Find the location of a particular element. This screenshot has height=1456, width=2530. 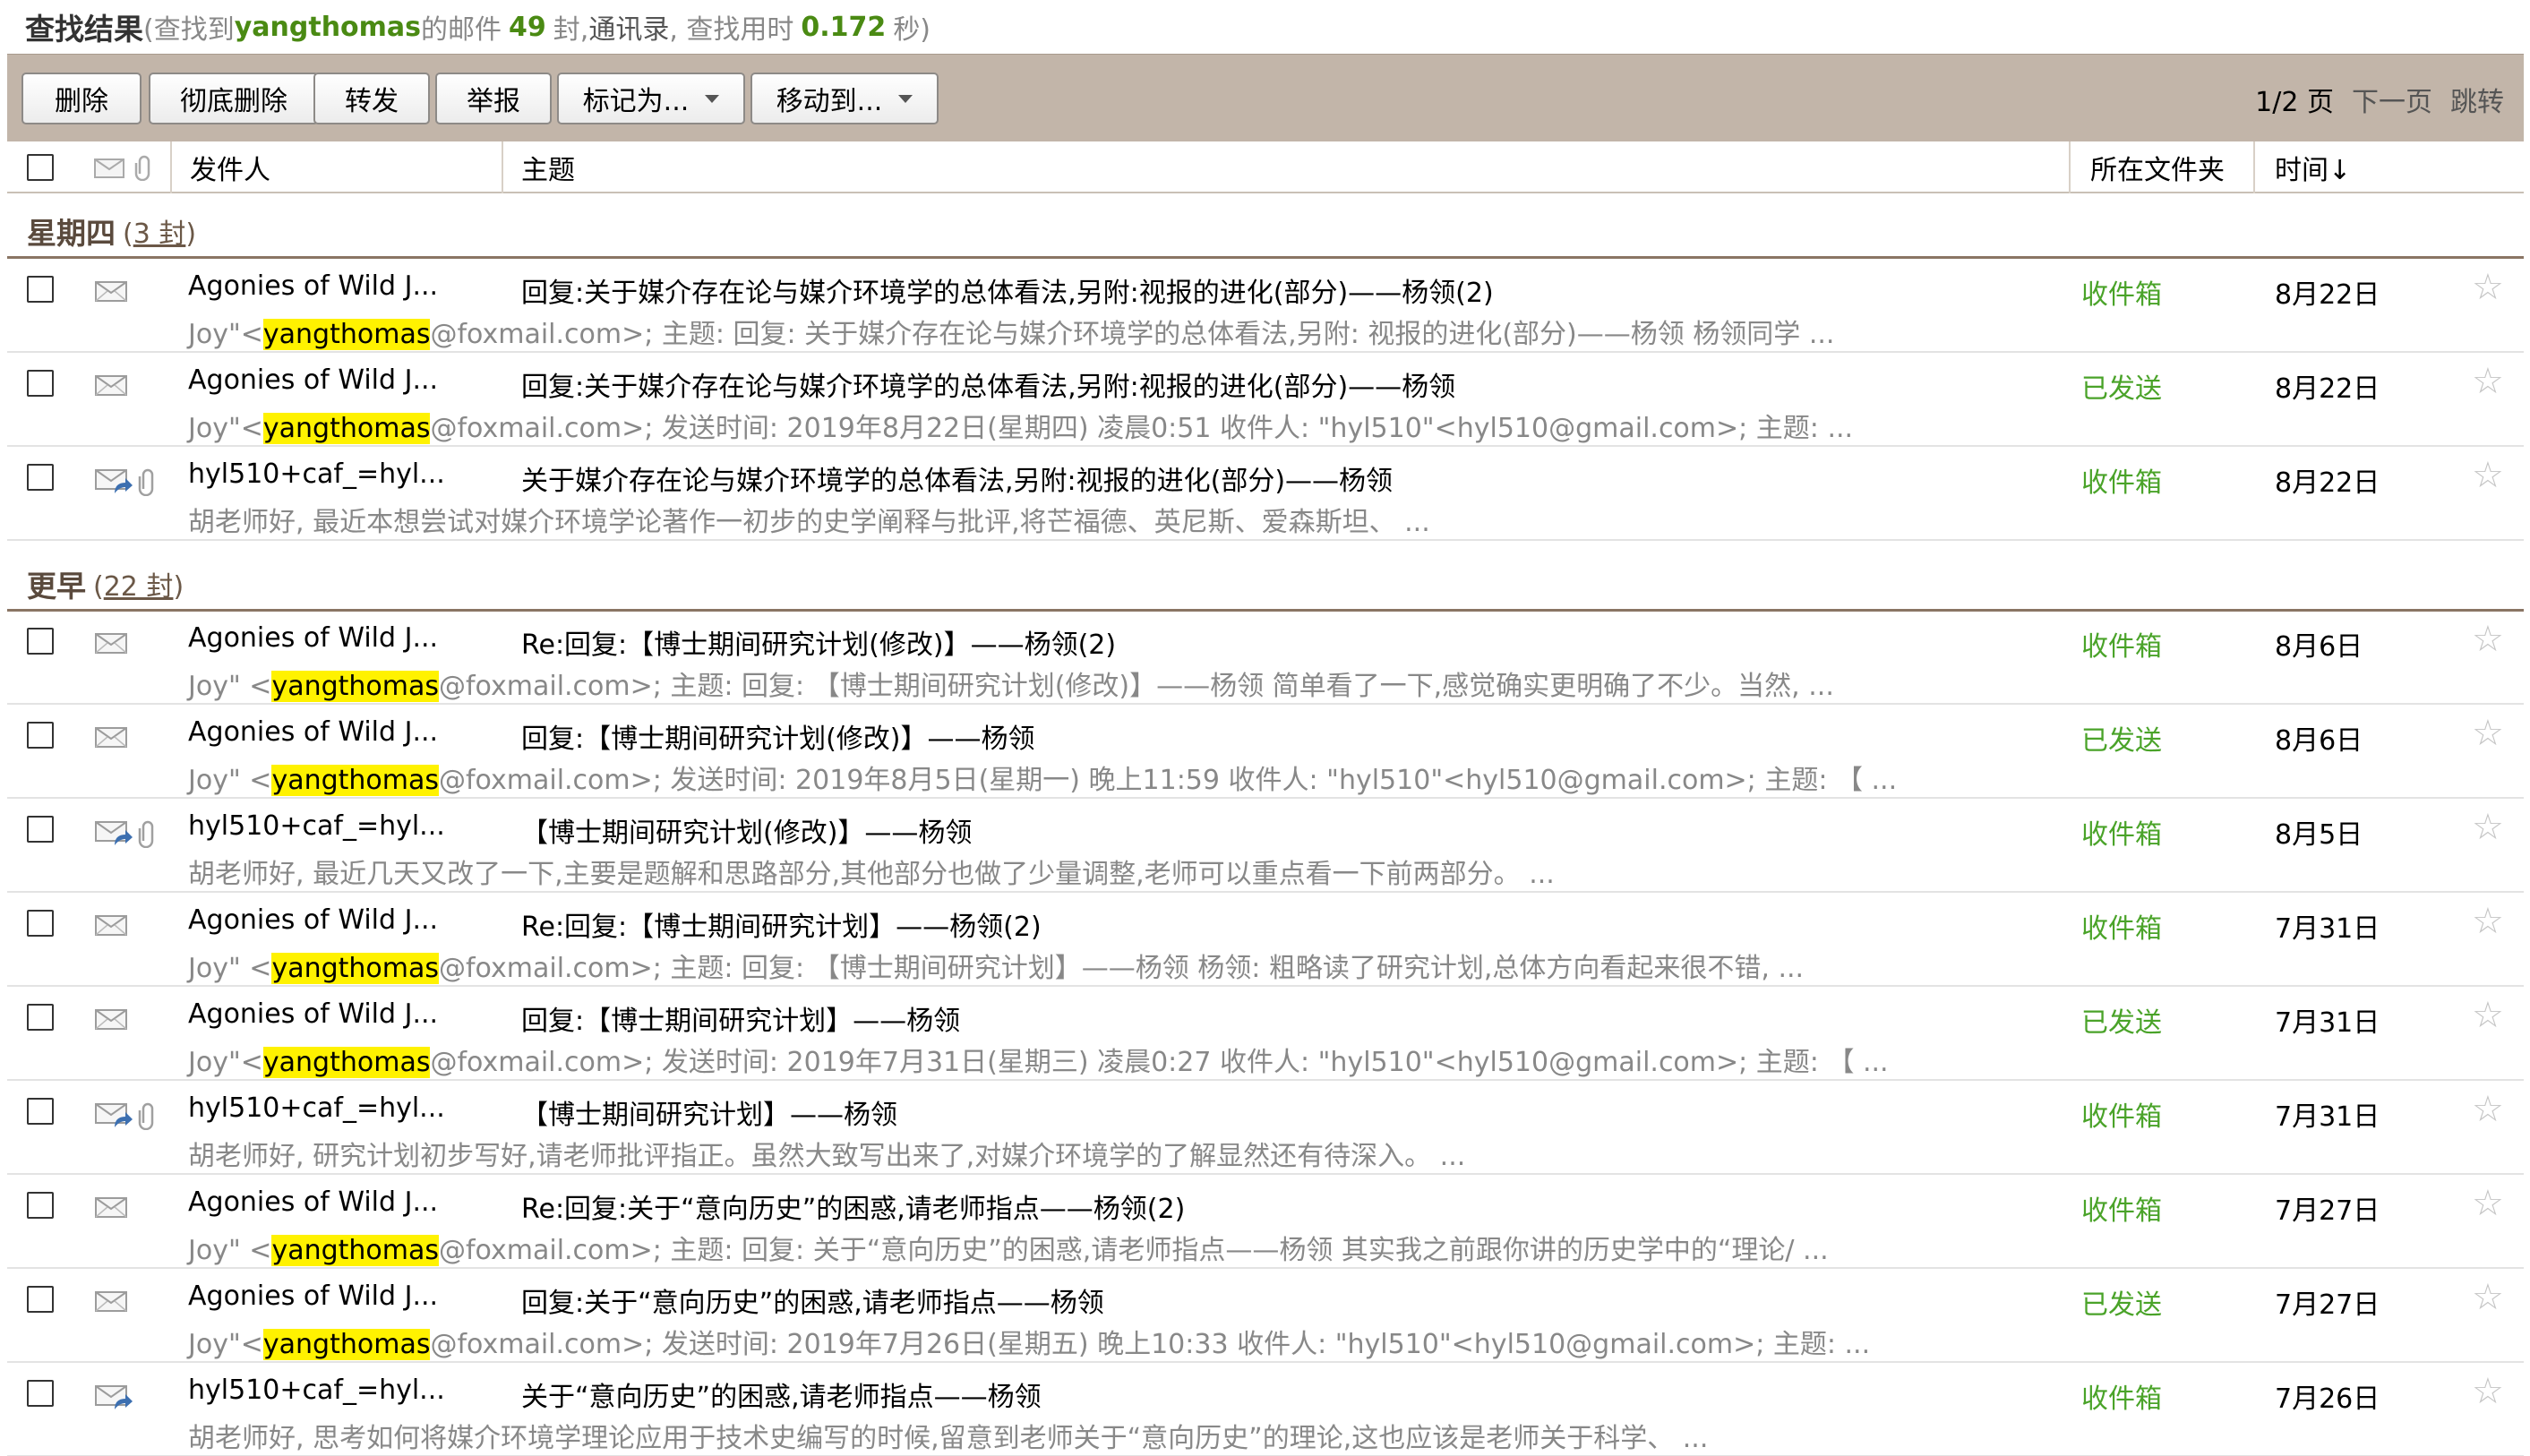

result-prefix: (查找到 is located at coordinates (189, 30).